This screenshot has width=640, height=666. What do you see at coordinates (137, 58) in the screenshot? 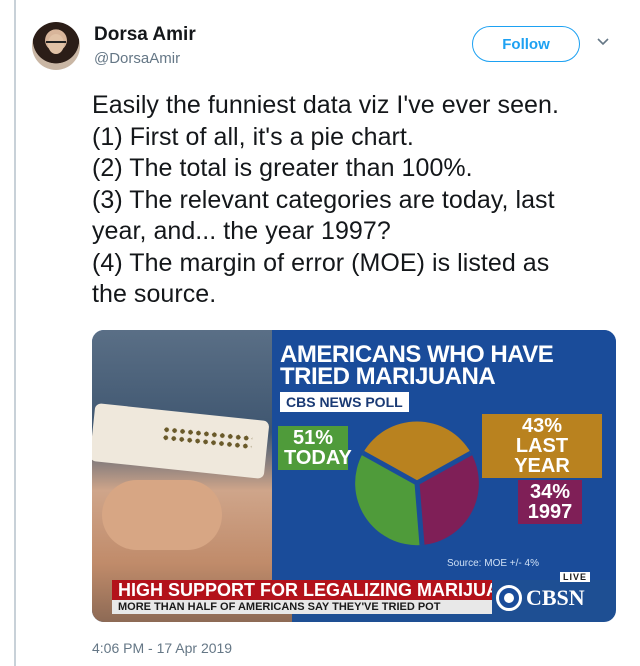
I see `user-handle: @DorsaAmir` at bounding box center [137, 58].